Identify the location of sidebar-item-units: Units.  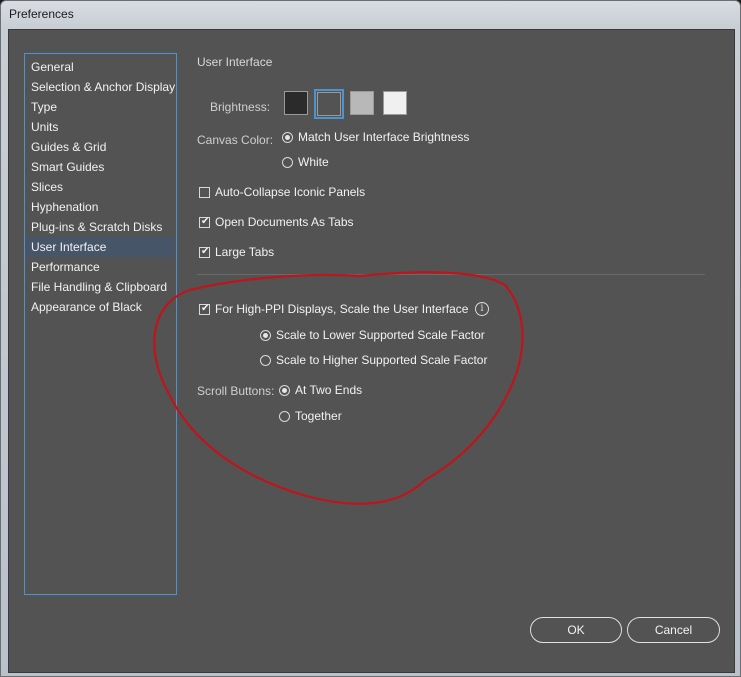
(100, 127).